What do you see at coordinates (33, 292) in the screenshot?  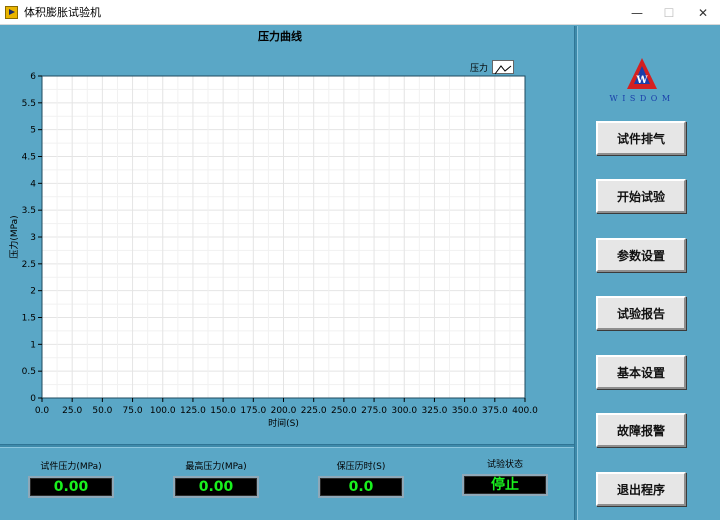 I see `y-tick-label: 2` at bounding box center [33, 292].